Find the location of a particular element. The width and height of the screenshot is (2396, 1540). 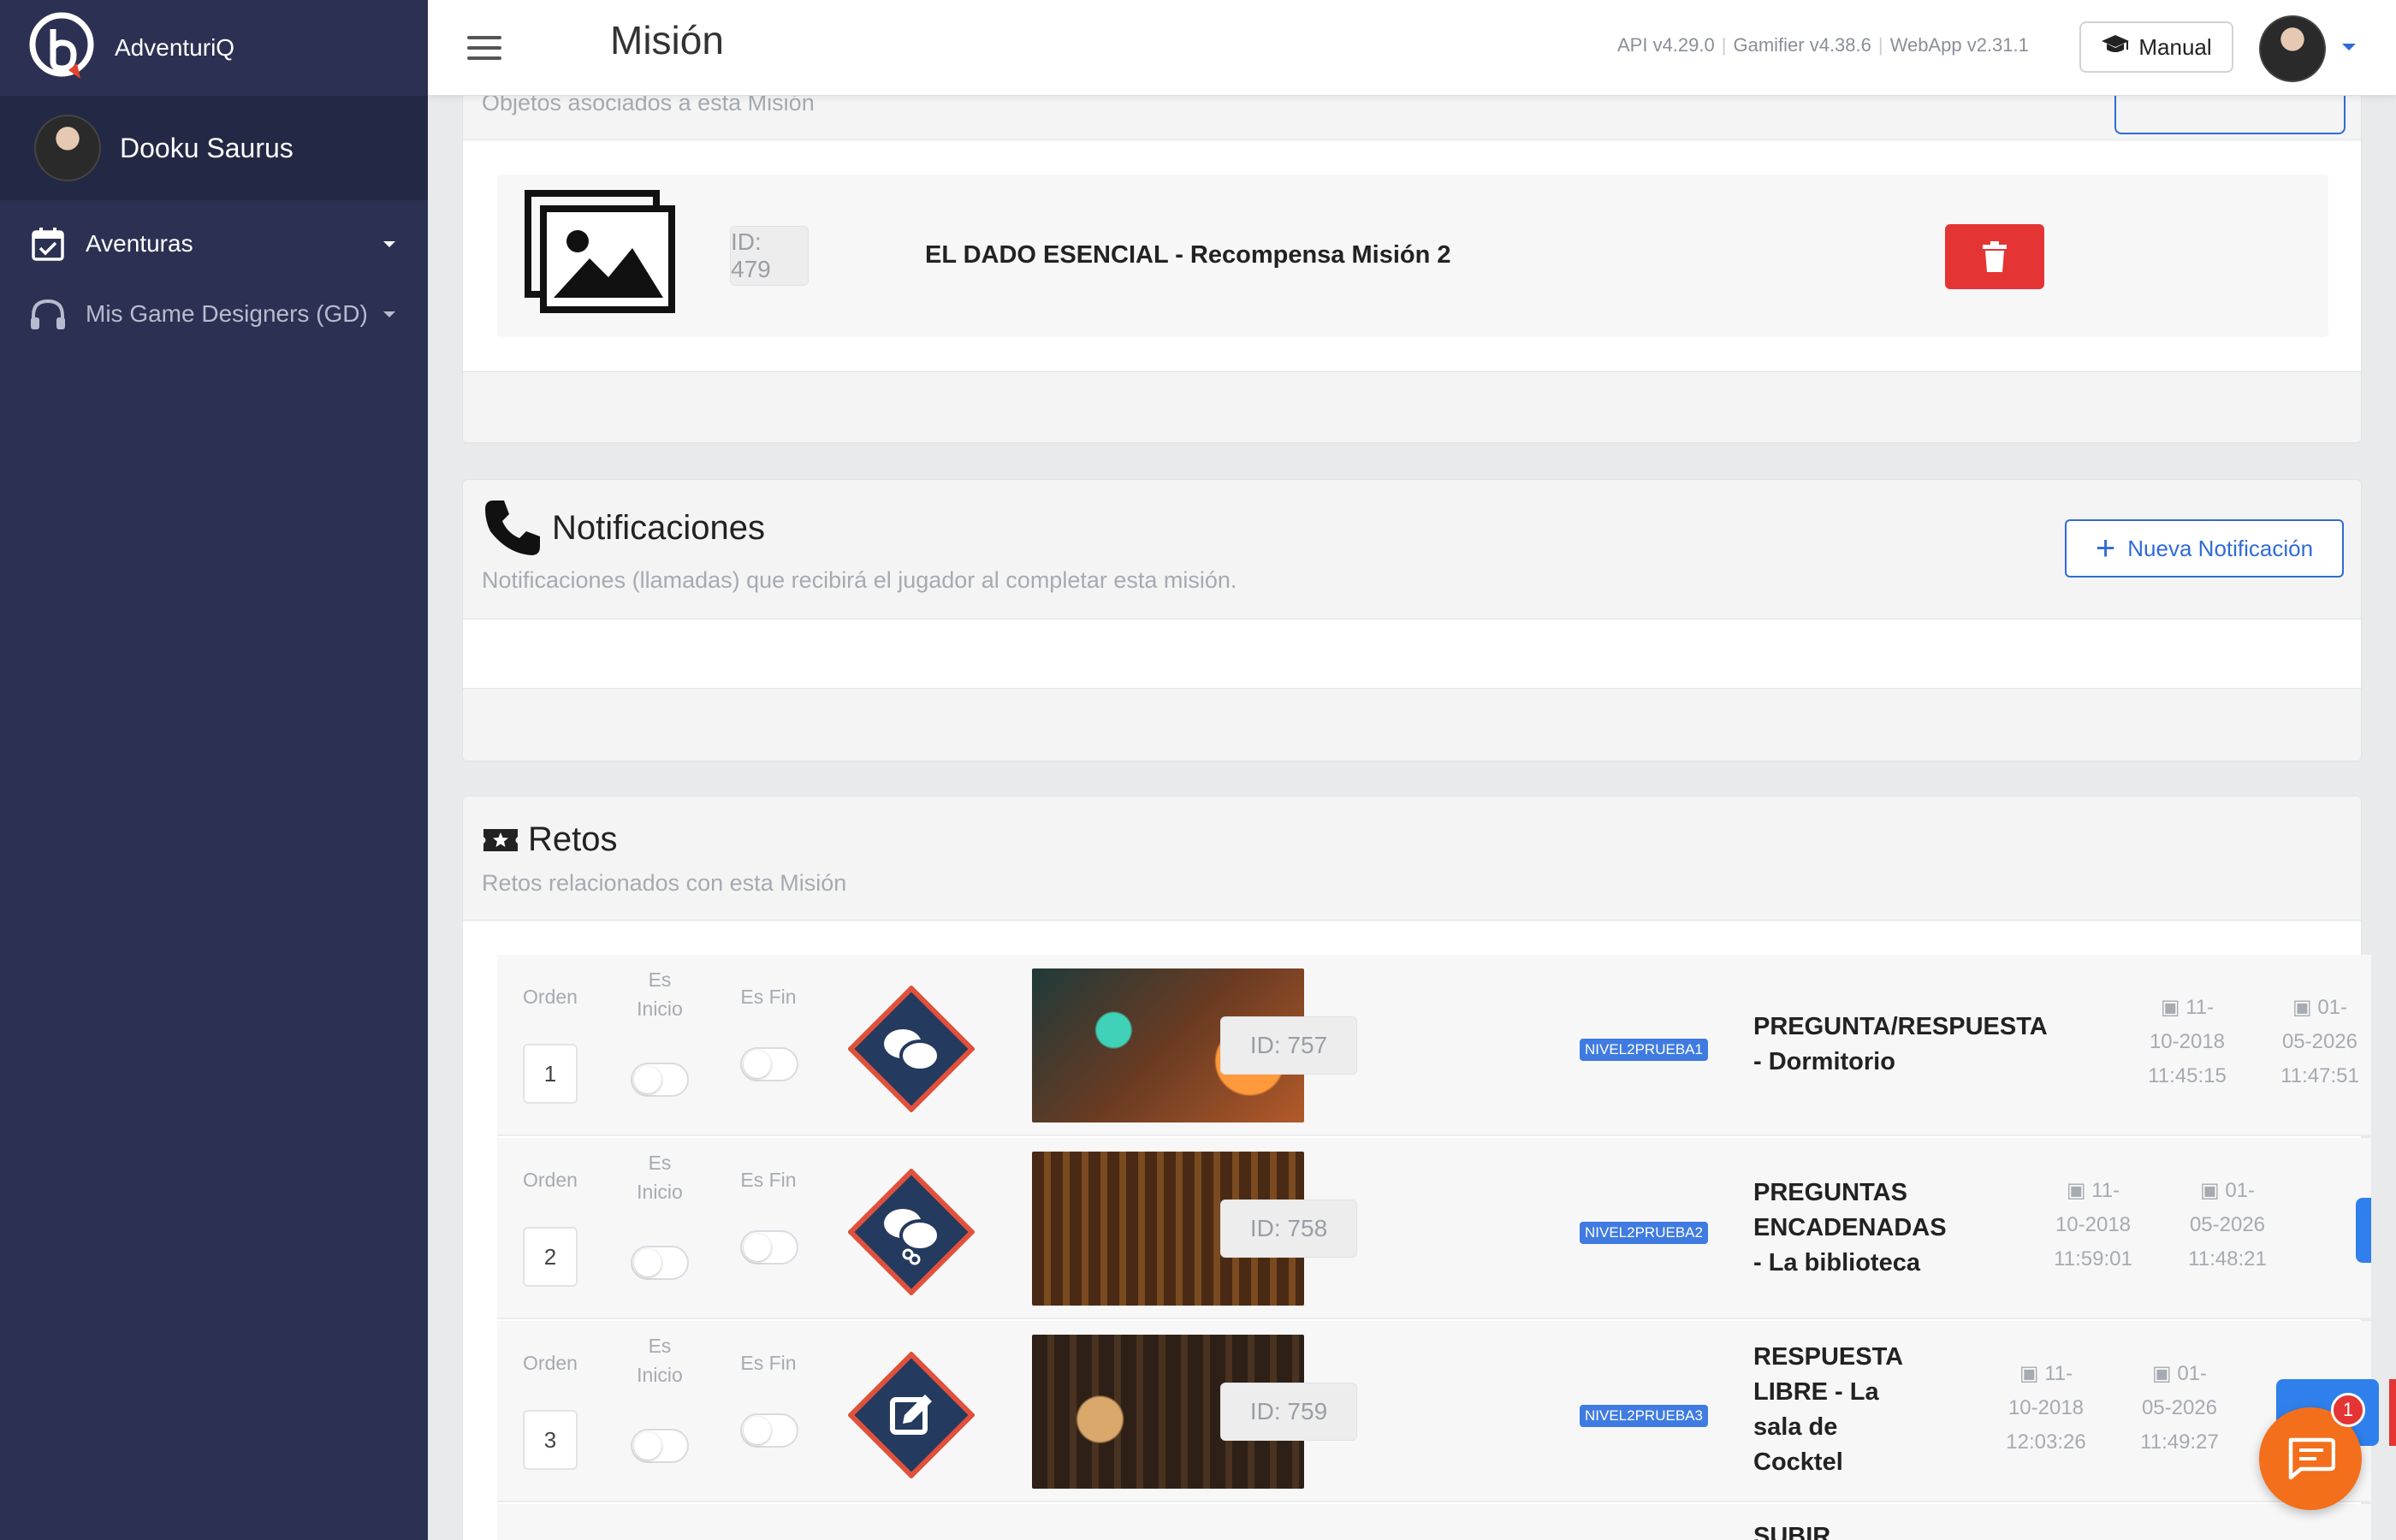

headphones-icon is located at coordinates (48, 314).